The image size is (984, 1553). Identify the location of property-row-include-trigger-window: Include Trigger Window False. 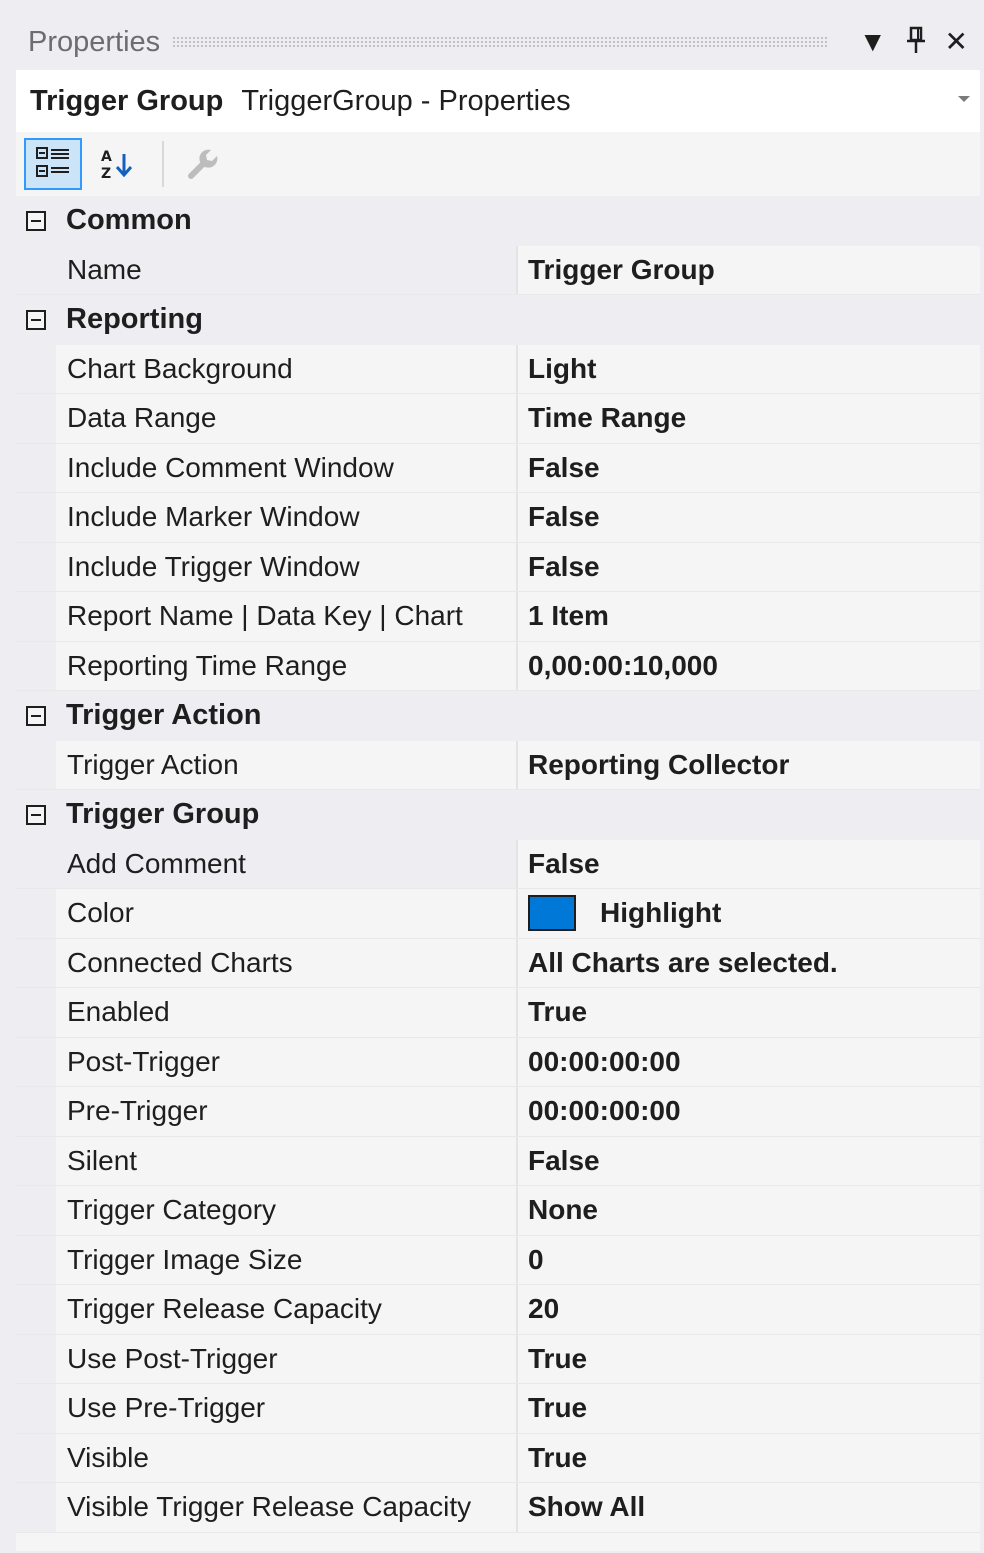
(498, 567).